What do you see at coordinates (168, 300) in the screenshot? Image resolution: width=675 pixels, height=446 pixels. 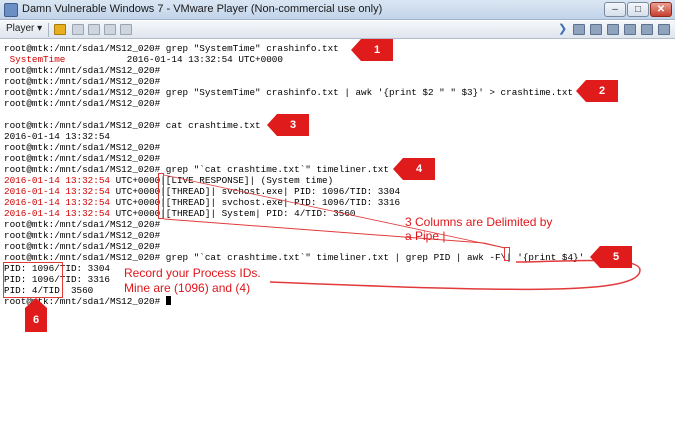 I see `terminal-cursor` at bounding box center [168, 300].